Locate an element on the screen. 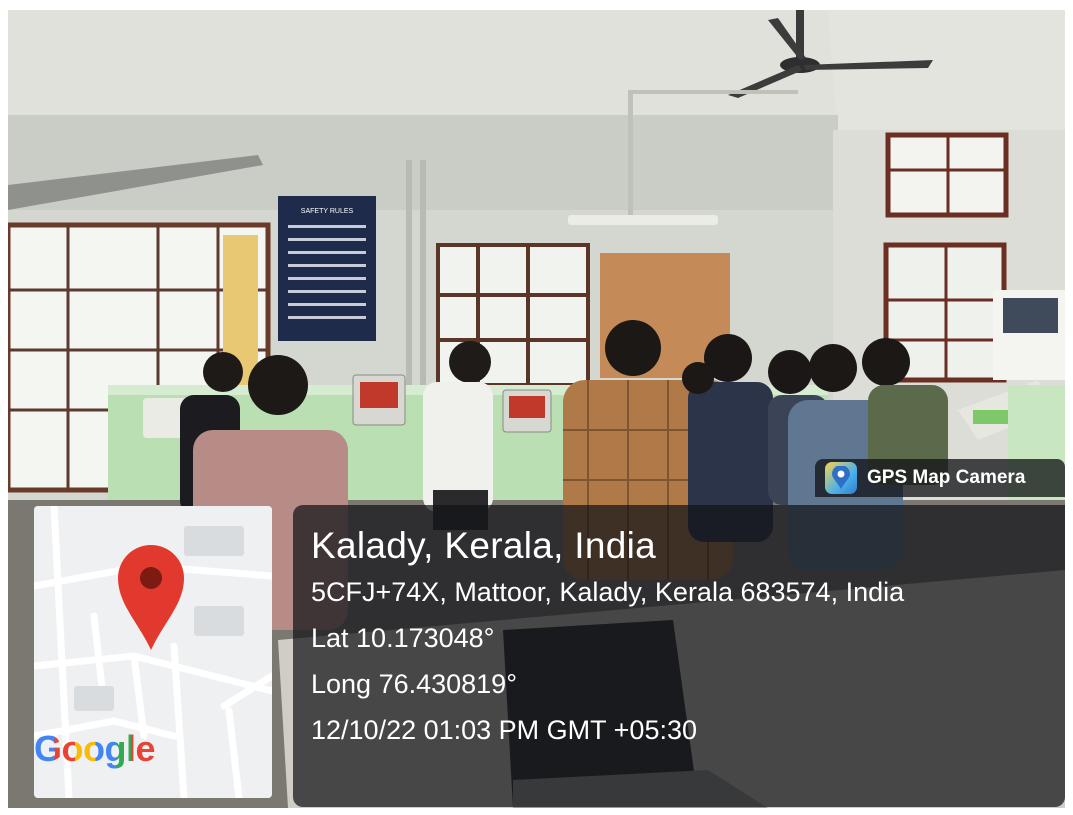 This screenshot has height=815, width=1073. poster-heading: SAFETY RULES is located at coordinates (327, 211).